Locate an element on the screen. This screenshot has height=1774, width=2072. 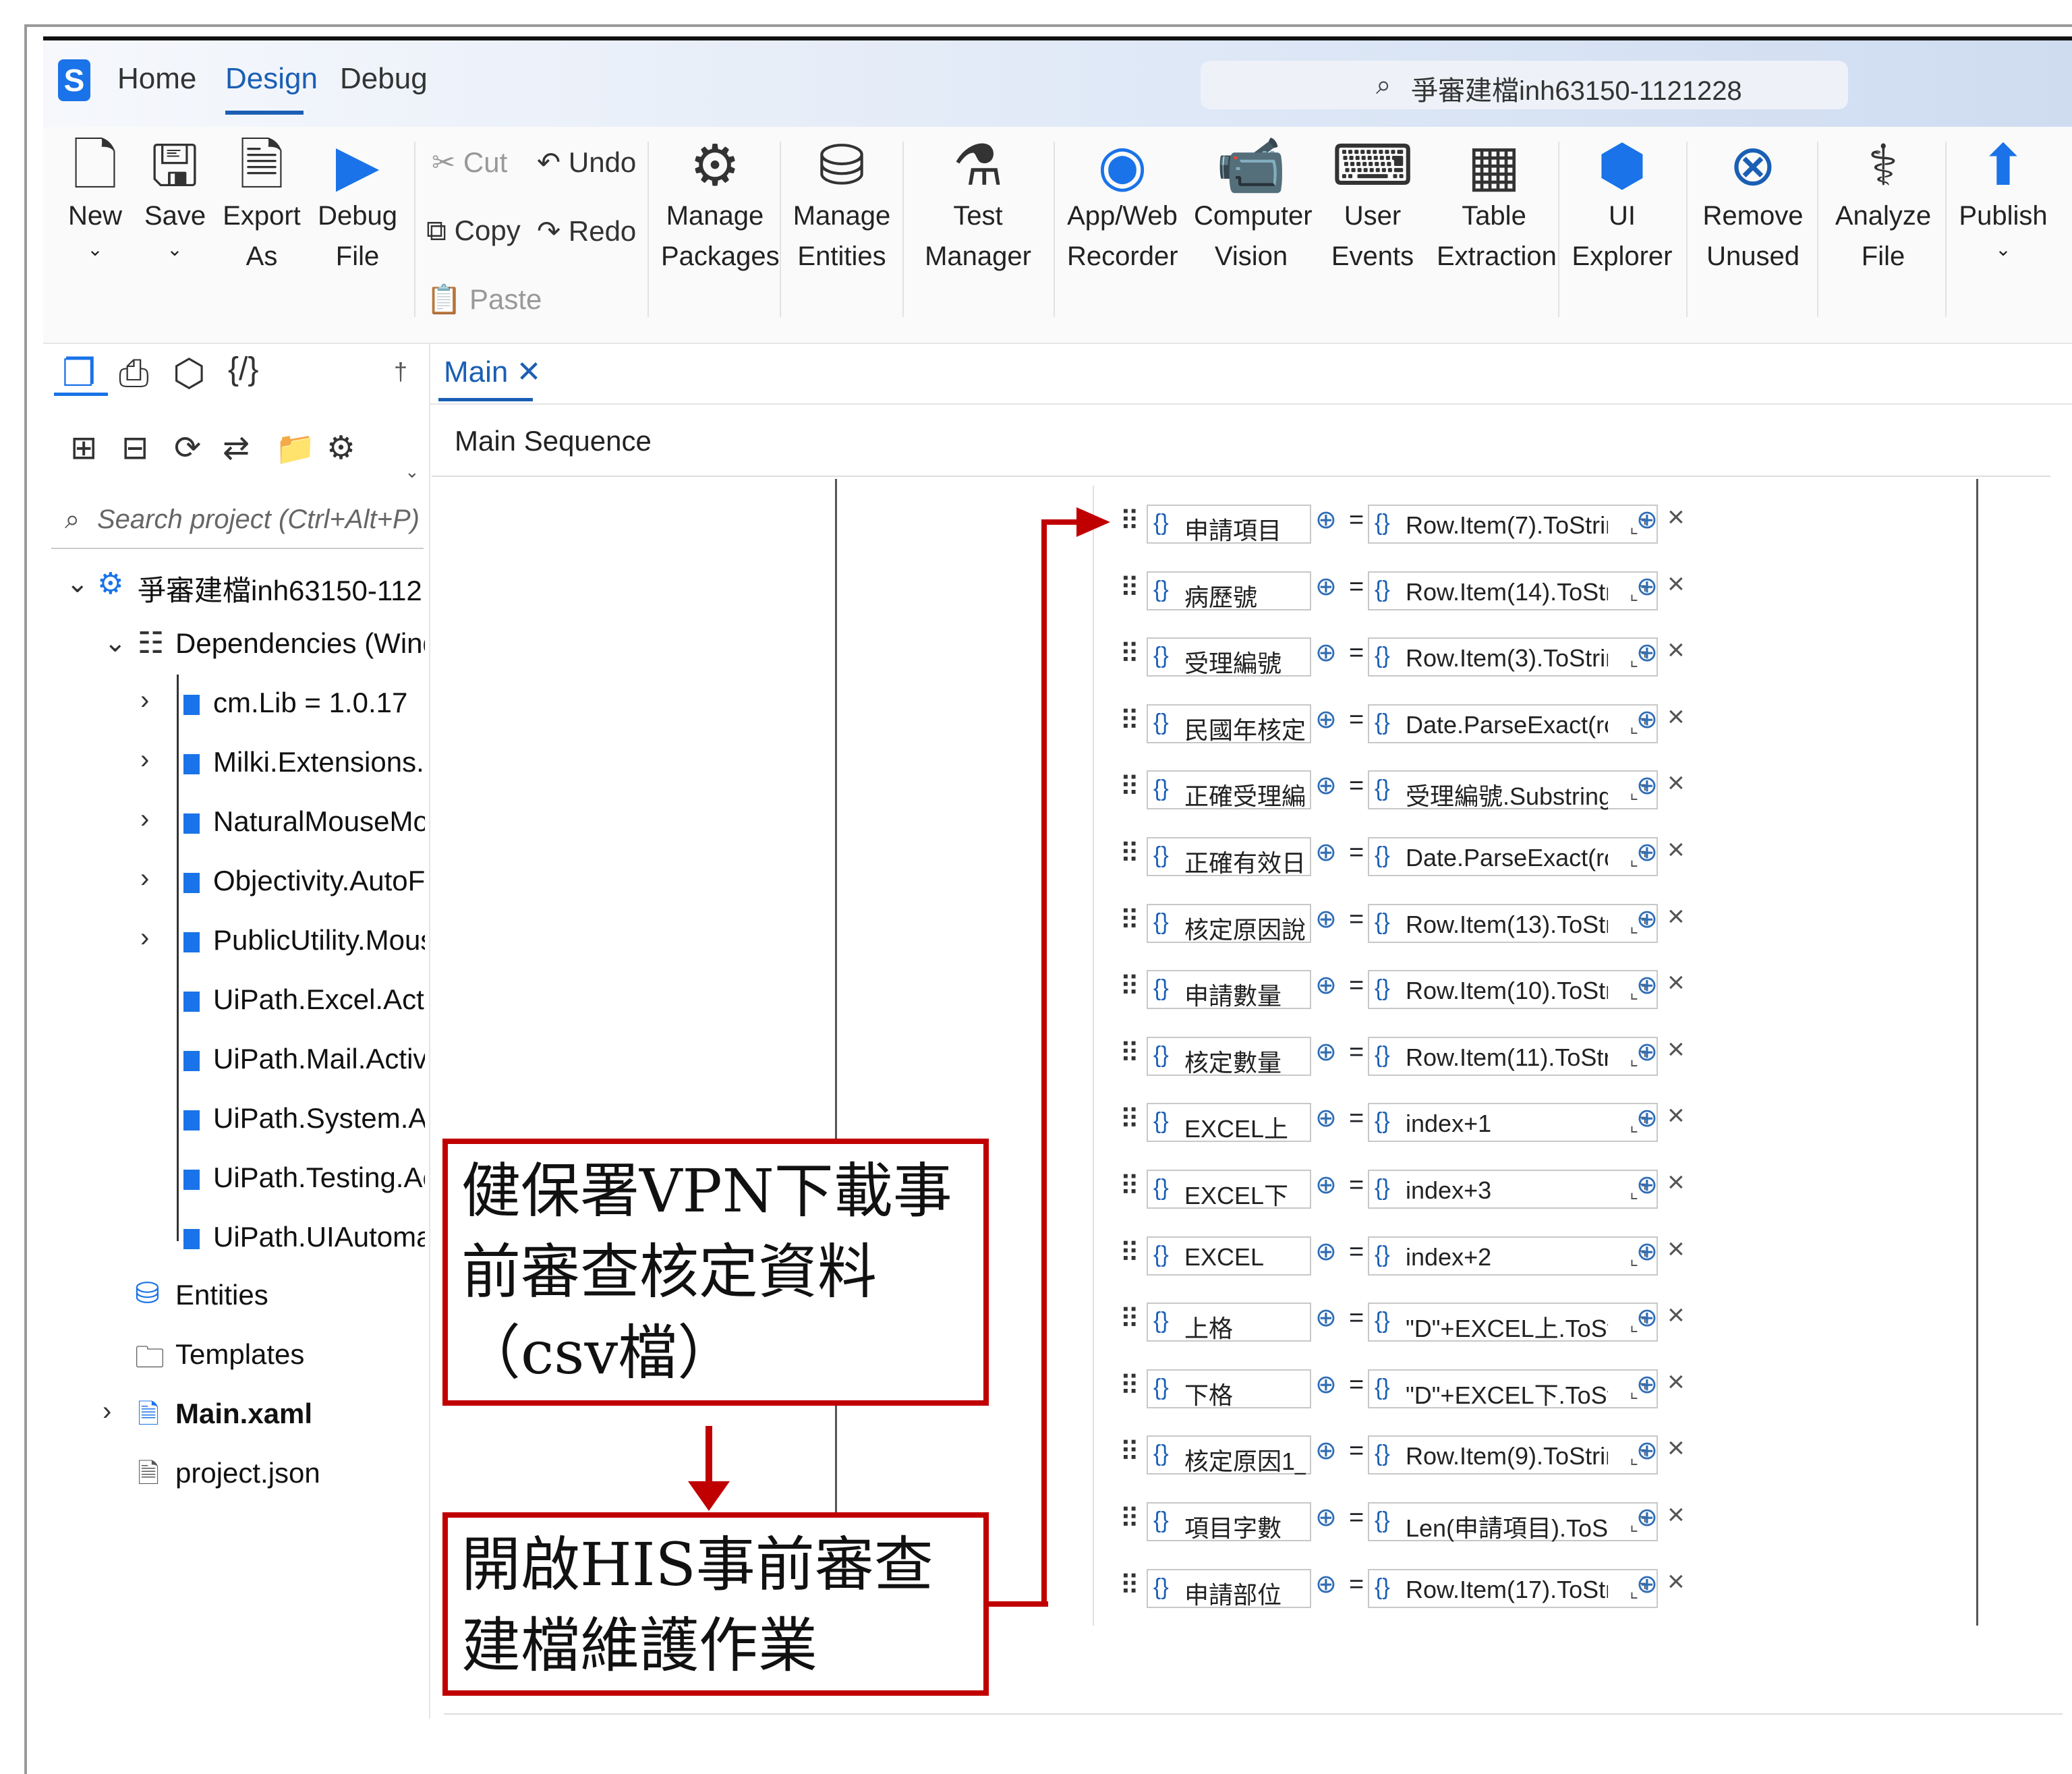
analyze-file-button: ⚕ Analyze File is located at coordinates (1883, 206).